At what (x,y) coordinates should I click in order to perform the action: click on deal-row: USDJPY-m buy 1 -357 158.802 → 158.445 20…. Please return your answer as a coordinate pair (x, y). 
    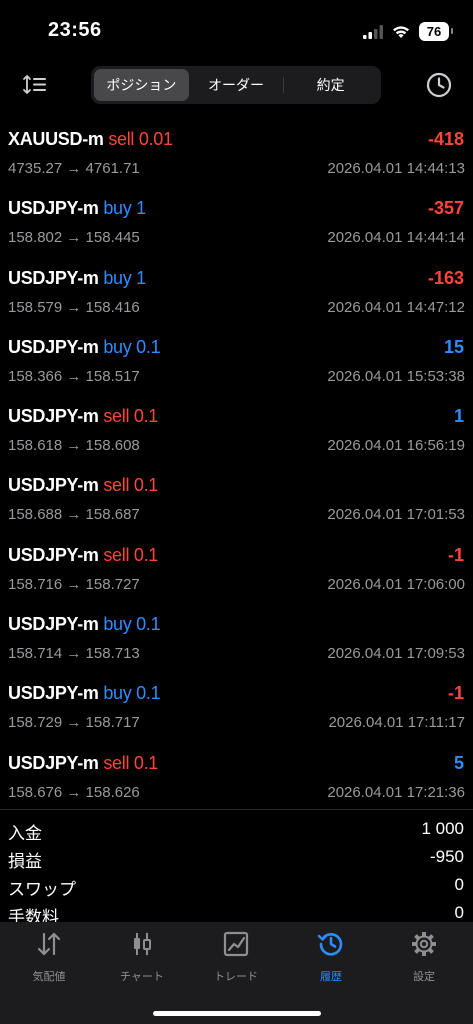
    Looking at the image, I should click on (236, 227).